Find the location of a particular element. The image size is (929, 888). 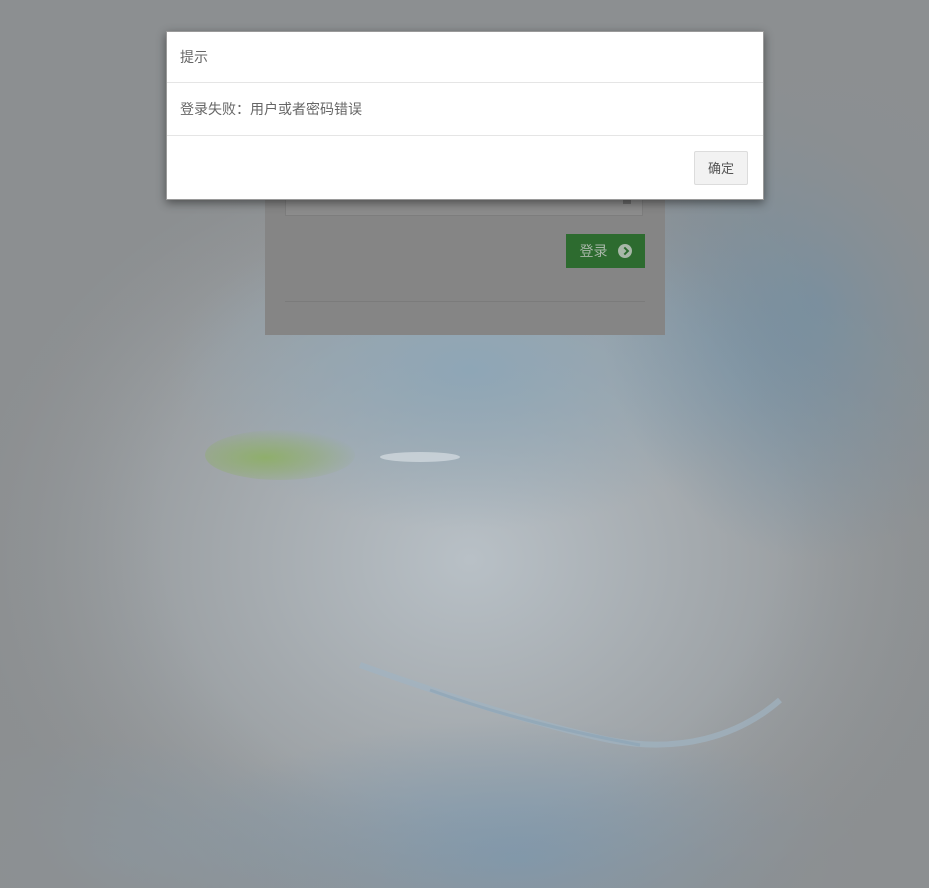

login-button-label: 登录 is located at coordinates (593, 252).